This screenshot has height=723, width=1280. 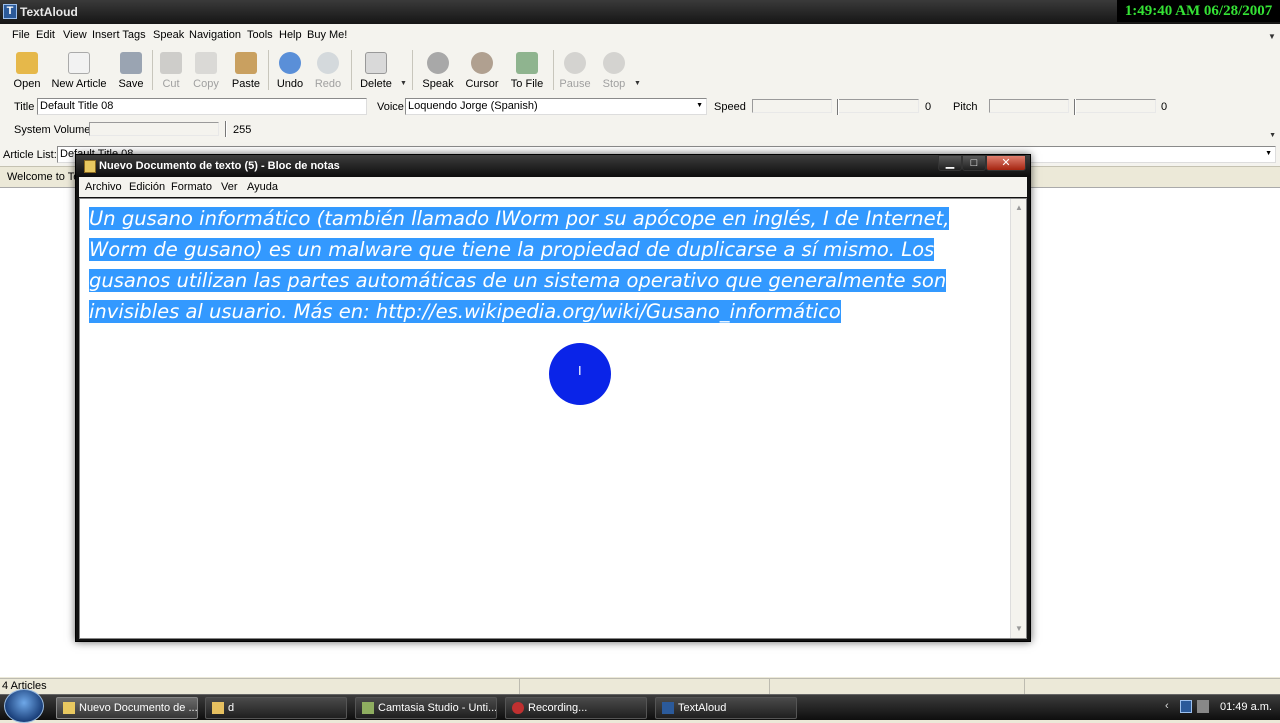 I want to click on taskbar-item-folder: d, so click(x=276, y=708).